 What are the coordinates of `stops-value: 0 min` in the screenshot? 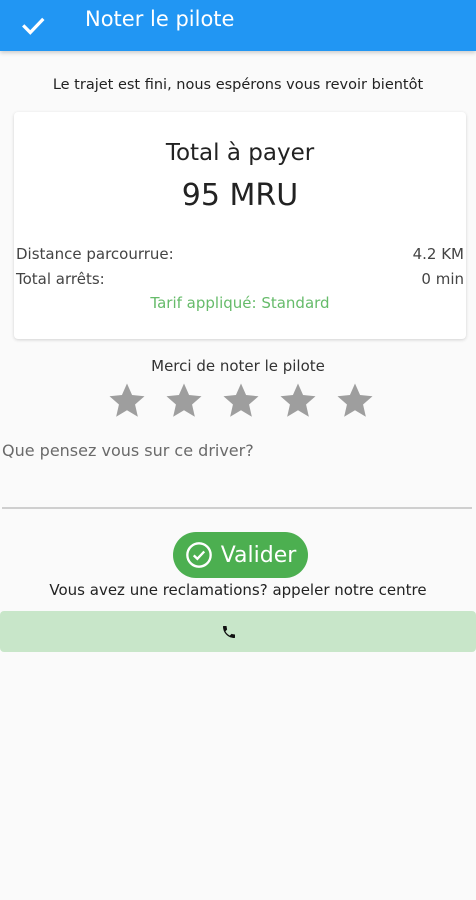 It's located at (442, 279).